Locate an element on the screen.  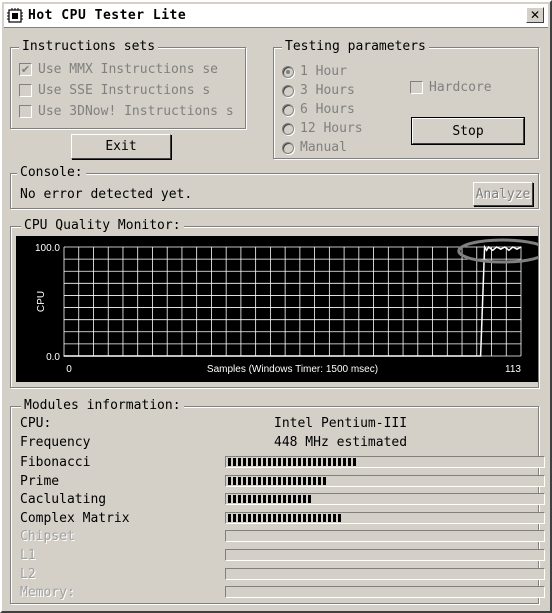
close-button: ✕ is located at coordinates (535, 15).